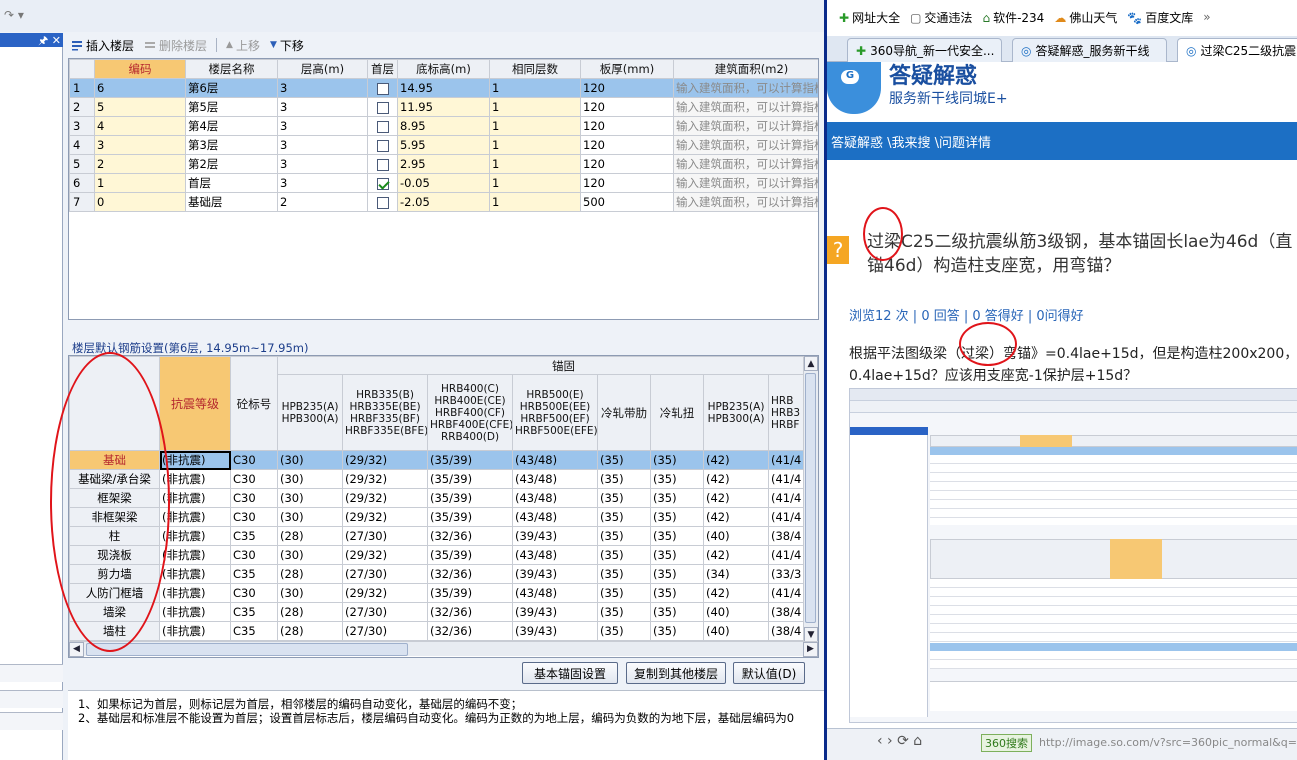  I want to click on col-header-cold-rolled-twist: 冷轧扭, so click(677, 412).